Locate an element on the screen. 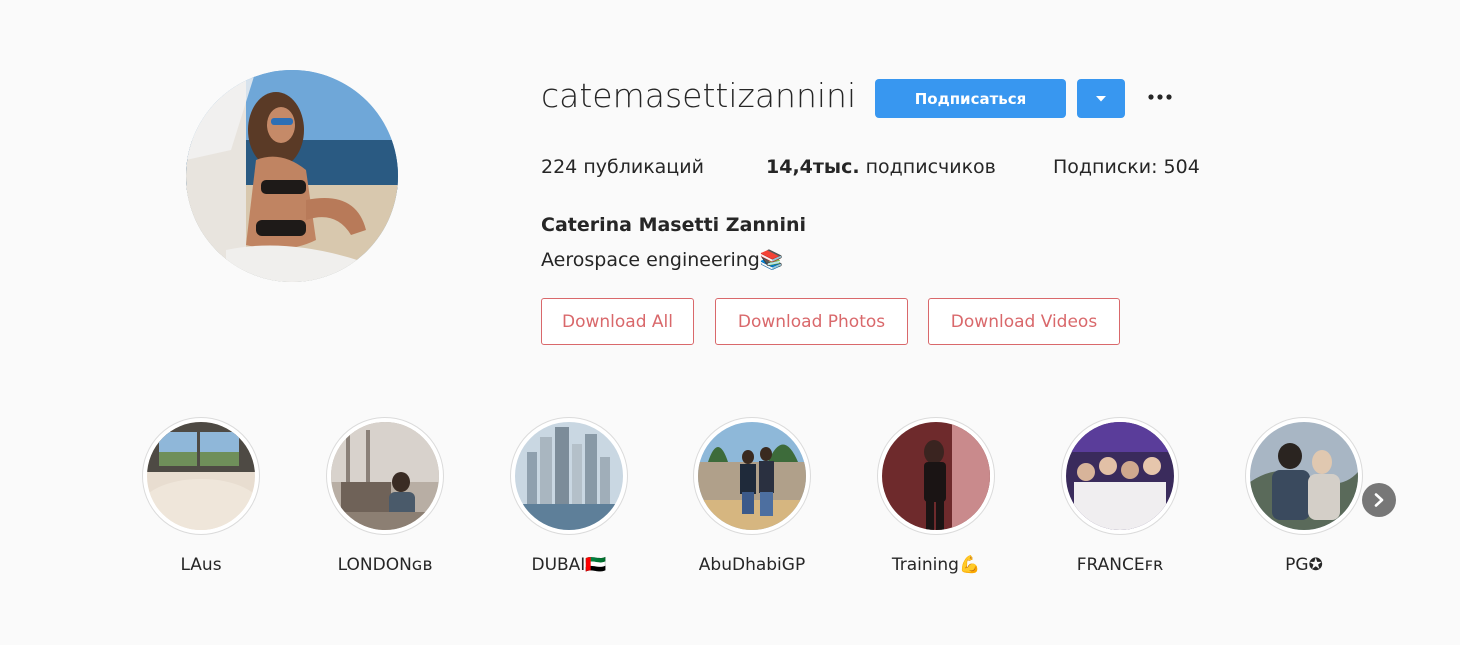  highlight-item: PG✪ is located at coordinates (1304, 496).